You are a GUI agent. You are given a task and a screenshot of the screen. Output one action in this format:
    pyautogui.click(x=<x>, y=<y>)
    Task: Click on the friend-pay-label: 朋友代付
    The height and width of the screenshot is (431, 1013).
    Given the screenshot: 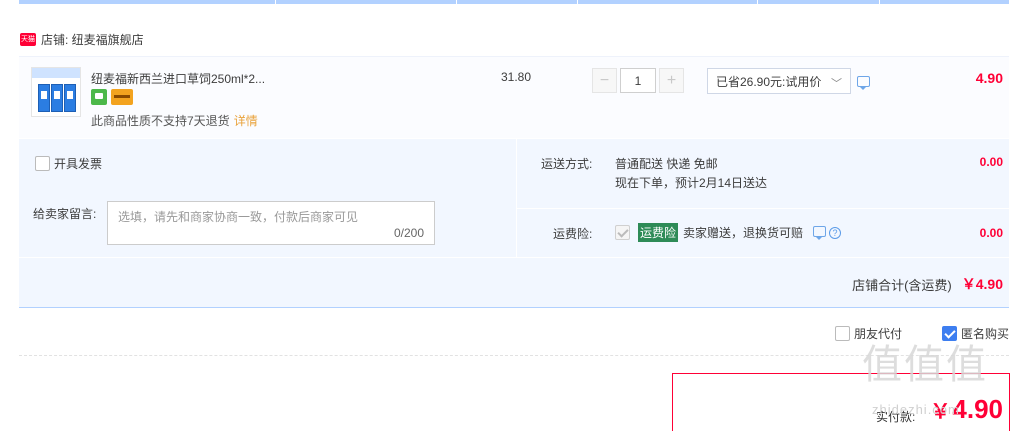 What is the action you would take?
    pyautogui.click(x=877, y=334)
    